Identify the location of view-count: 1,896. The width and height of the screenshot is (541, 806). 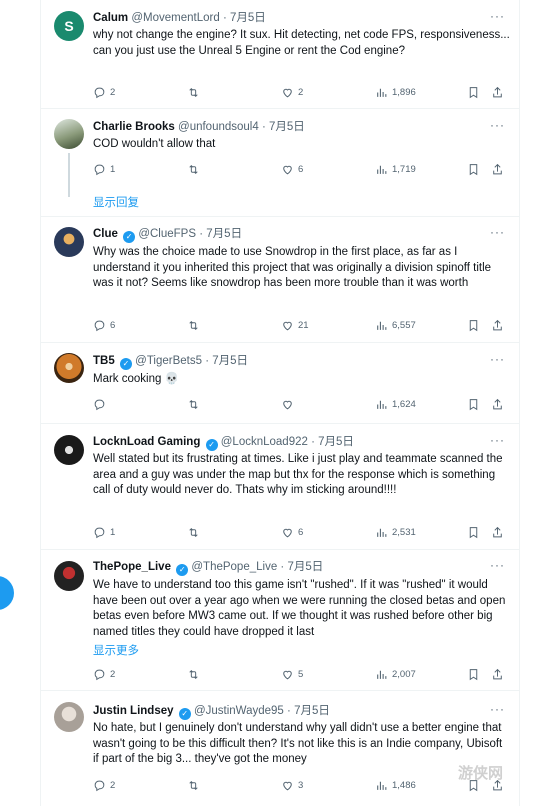
(404, 92).